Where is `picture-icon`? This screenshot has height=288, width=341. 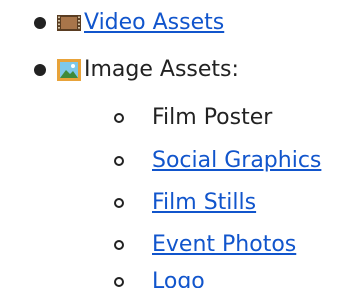 picture-icon is located at coordinates (69, 70).